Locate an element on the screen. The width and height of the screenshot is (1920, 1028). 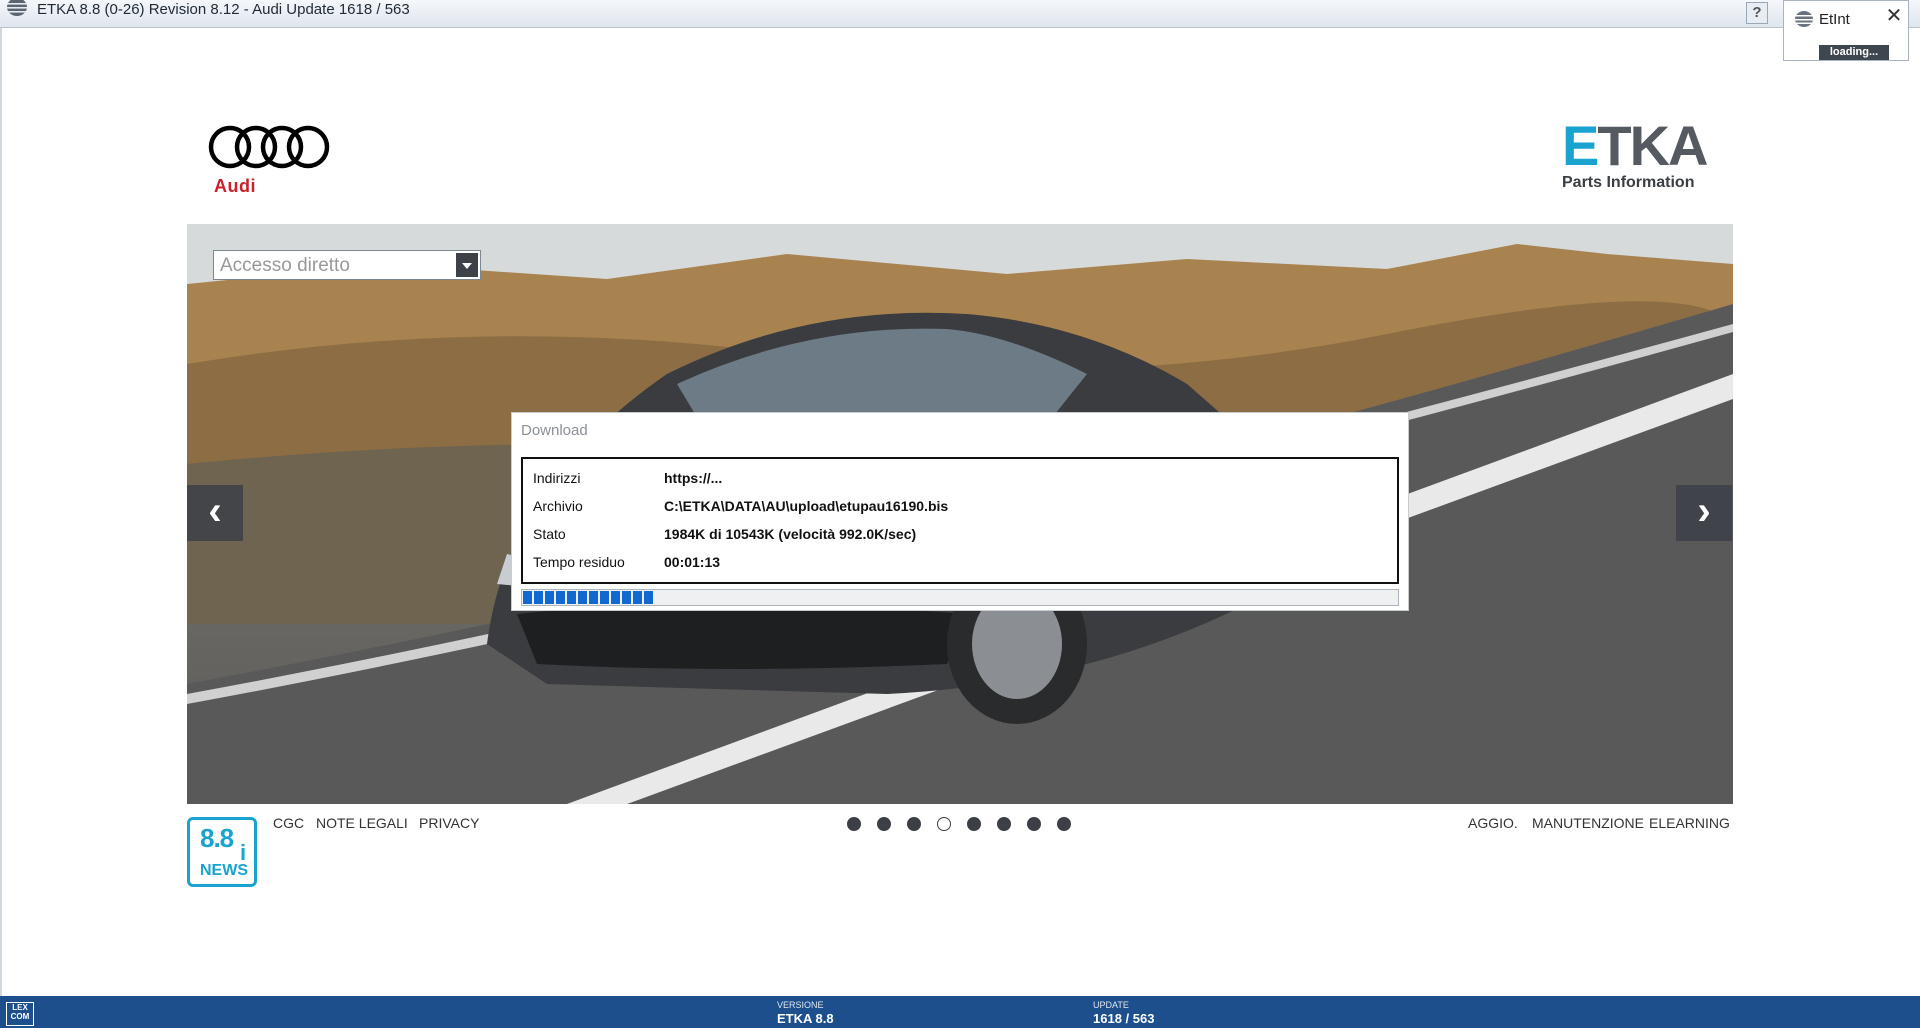
globe-icon is located at coordinates (1804, 19).